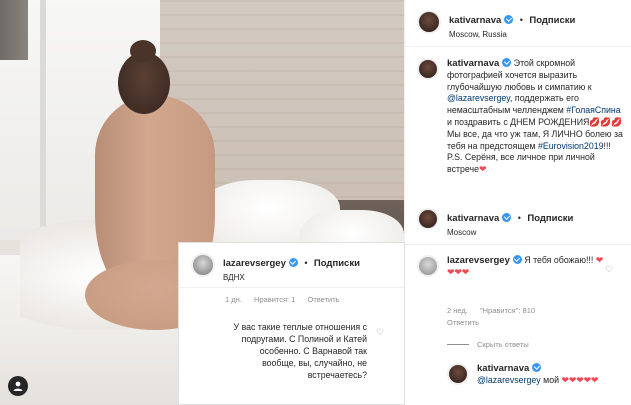  I want to click on comment-age: 1 дн., so click(233, 299).